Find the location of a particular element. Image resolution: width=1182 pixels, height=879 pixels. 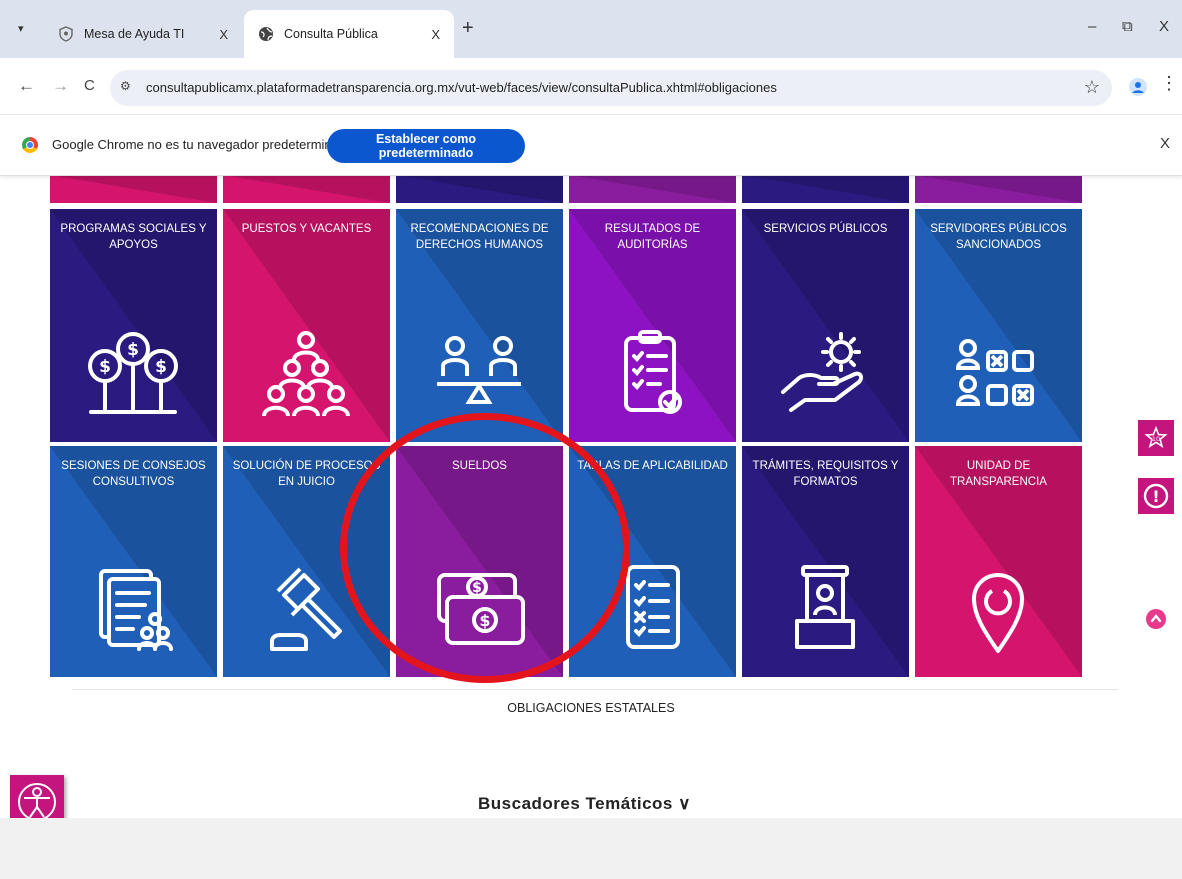

tab-title: Mesa de Ayuda TI is located at coordinates (134, 34).